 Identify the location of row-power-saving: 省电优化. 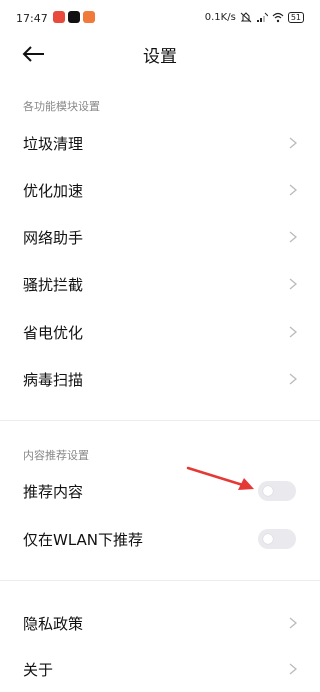
(160, 332).